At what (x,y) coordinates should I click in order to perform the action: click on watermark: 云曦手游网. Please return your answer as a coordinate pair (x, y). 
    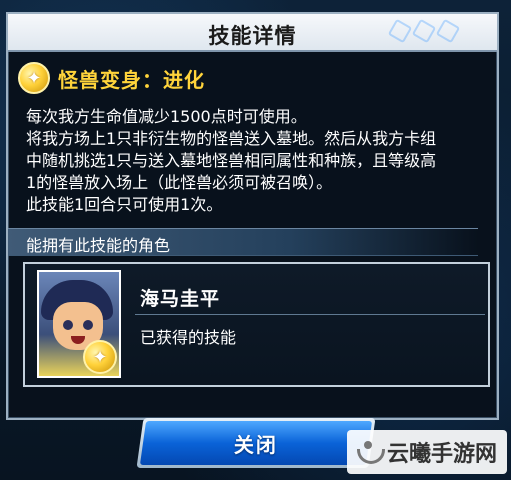
    Looking at the image, I should click on (426, 452).